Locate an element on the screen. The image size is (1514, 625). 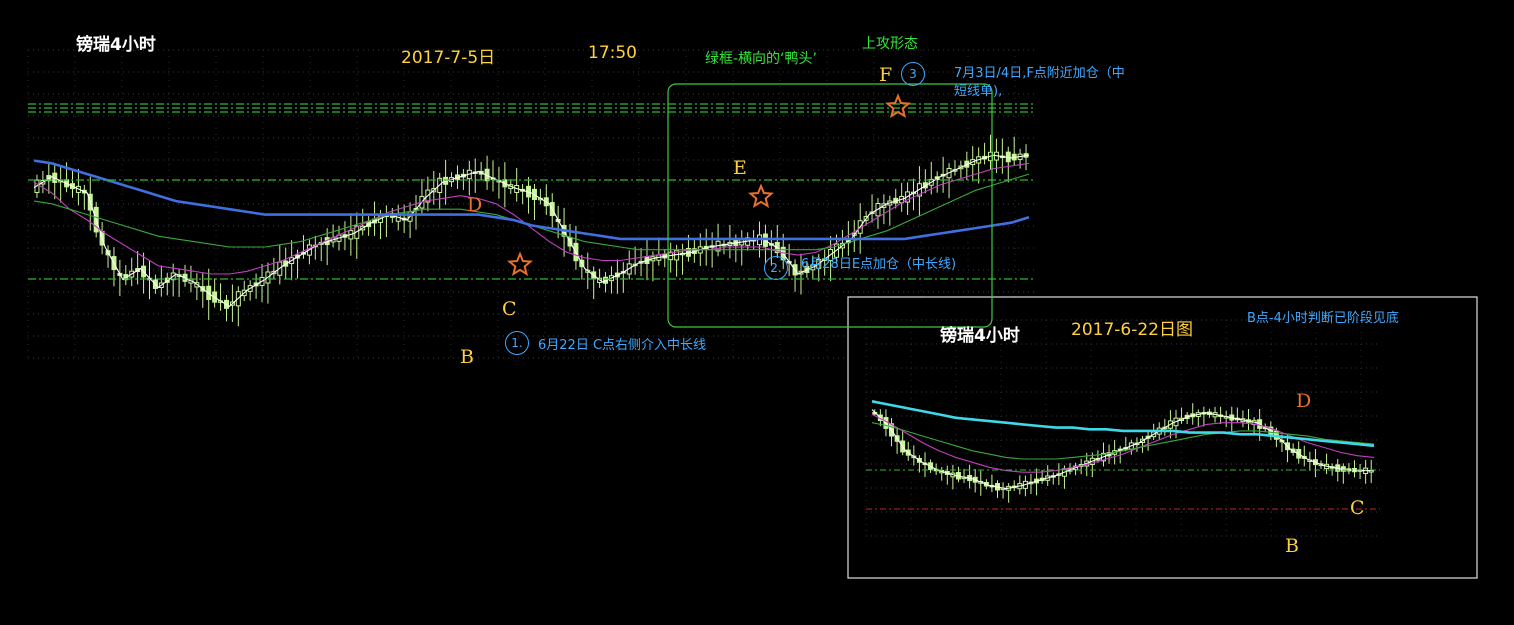
green-box-label: 绿框-横向的‘鸭头’ is located at coordinates (761, 59).